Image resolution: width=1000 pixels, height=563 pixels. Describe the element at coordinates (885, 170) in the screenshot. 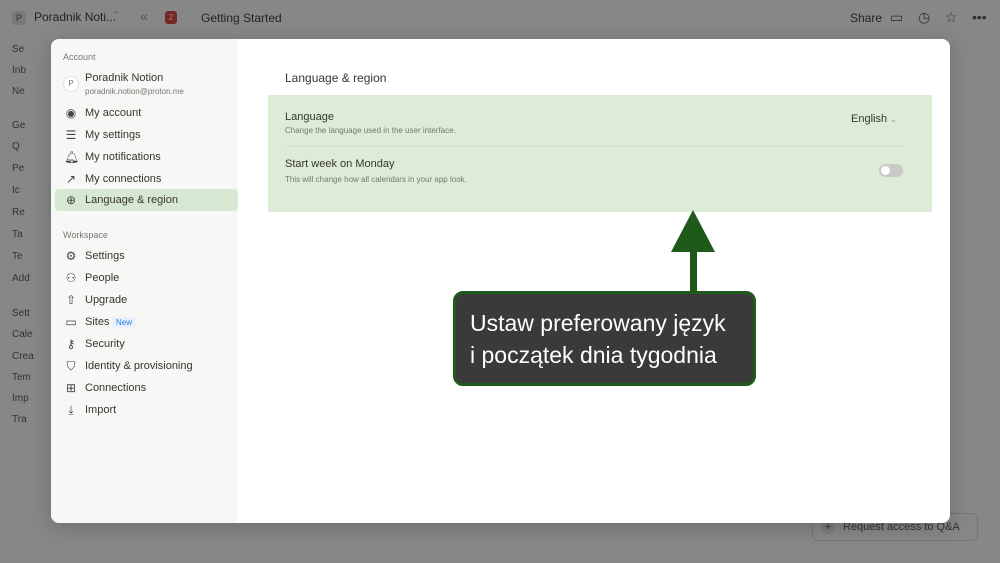

I see `toggle-knob` at that location.